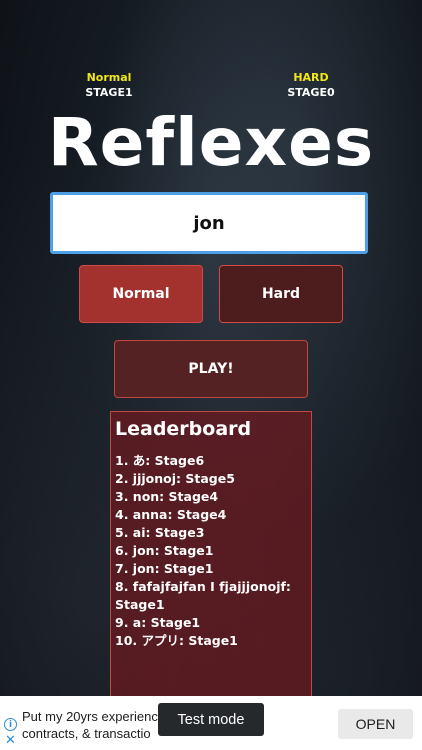  I want to click on leaderboard-entry: 6. jon: Stage1, so click(164, 550).